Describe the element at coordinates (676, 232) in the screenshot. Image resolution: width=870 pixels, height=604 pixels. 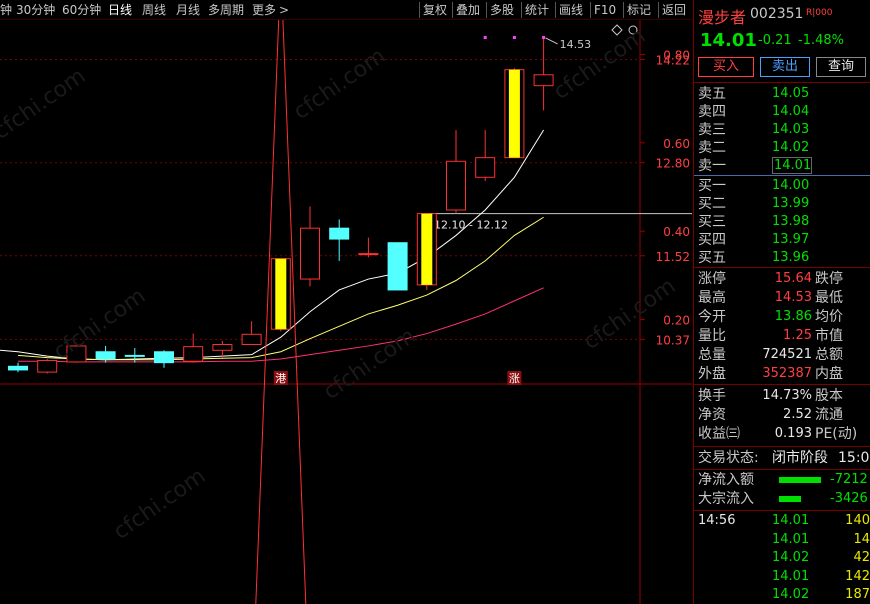
I see `indicator-tick-label: 0.40` at that location.